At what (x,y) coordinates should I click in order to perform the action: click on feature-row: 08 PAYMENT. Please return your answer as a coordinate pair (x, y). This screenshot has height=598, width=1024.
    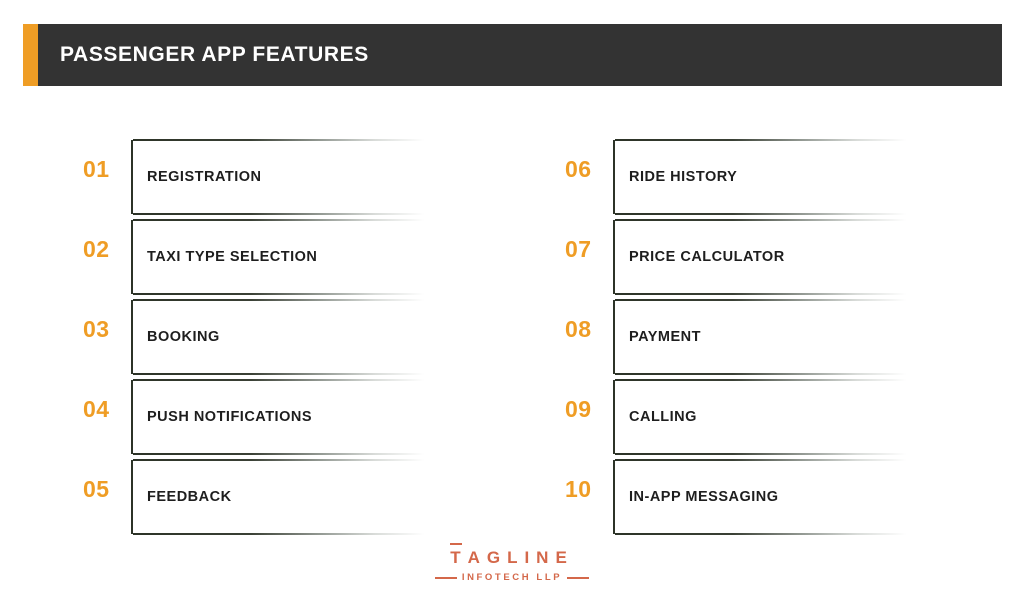
    Looking at the image, I should click on (780, 333).